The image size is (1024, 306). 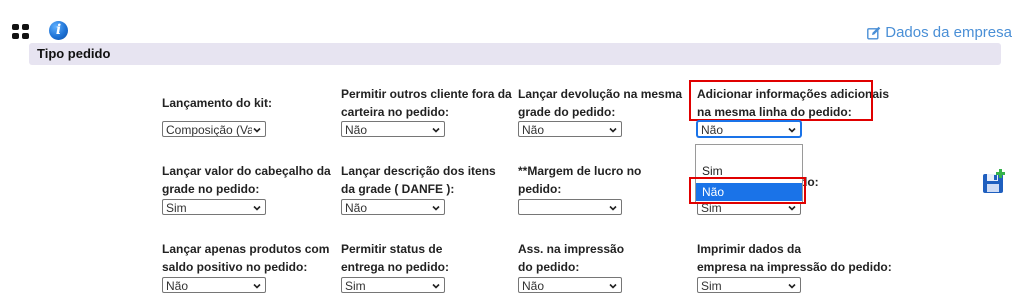 What do you see at coordinates (393, 285) in the screenshot?
I see `select-delivery-status: Sim` at bounding box center [393, 285].